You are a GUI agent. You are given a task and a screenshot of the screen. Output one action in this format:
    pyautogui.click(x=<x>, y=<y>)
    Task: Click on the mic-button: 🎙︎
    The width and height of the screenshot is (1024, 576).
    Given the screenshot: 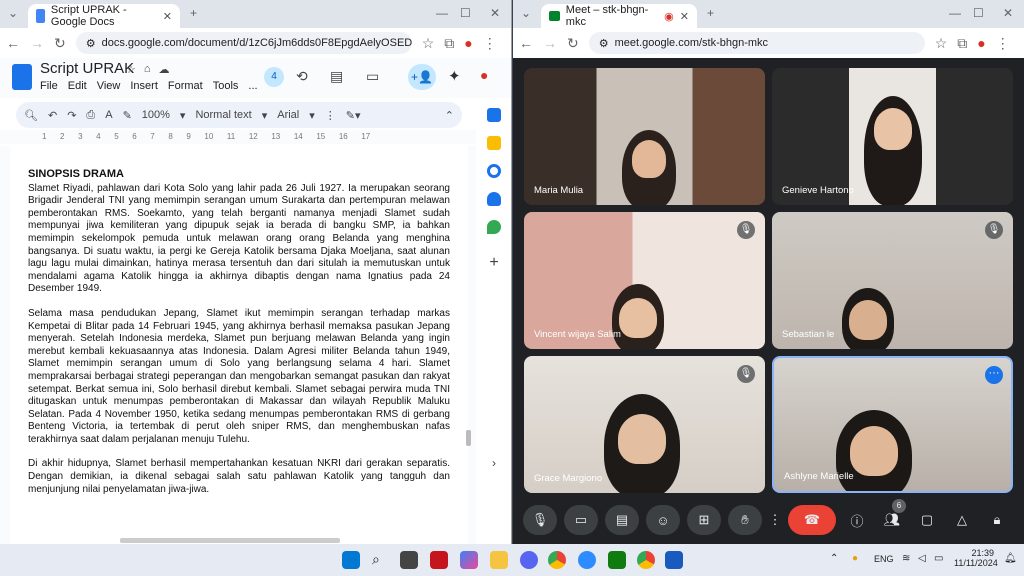 What is the action you would take?
    pyautogui.click(x=540, y=520)
    